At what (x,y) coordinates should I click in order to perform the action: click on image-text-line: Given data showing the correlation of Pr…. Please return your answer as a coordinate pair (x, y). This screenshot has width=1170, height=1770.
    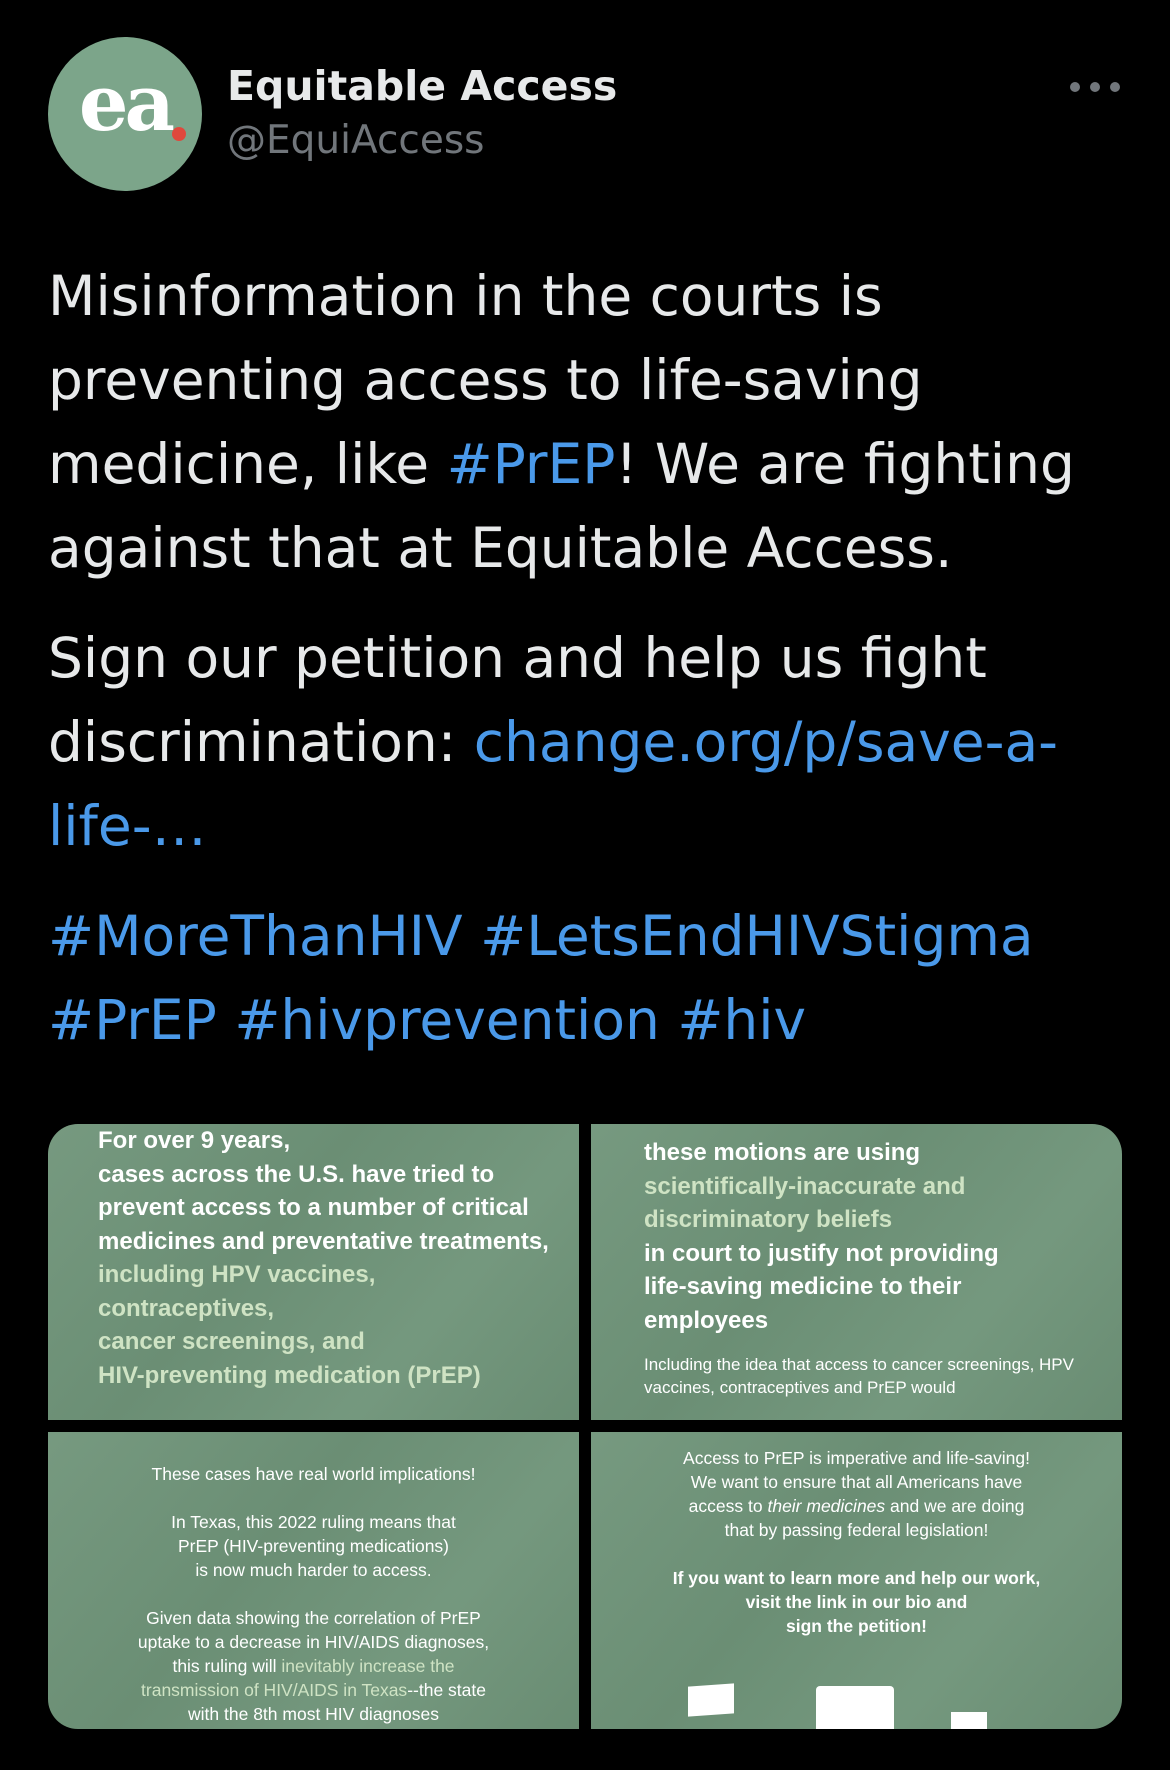
    Looking at the image, I should click on (313, 1618).